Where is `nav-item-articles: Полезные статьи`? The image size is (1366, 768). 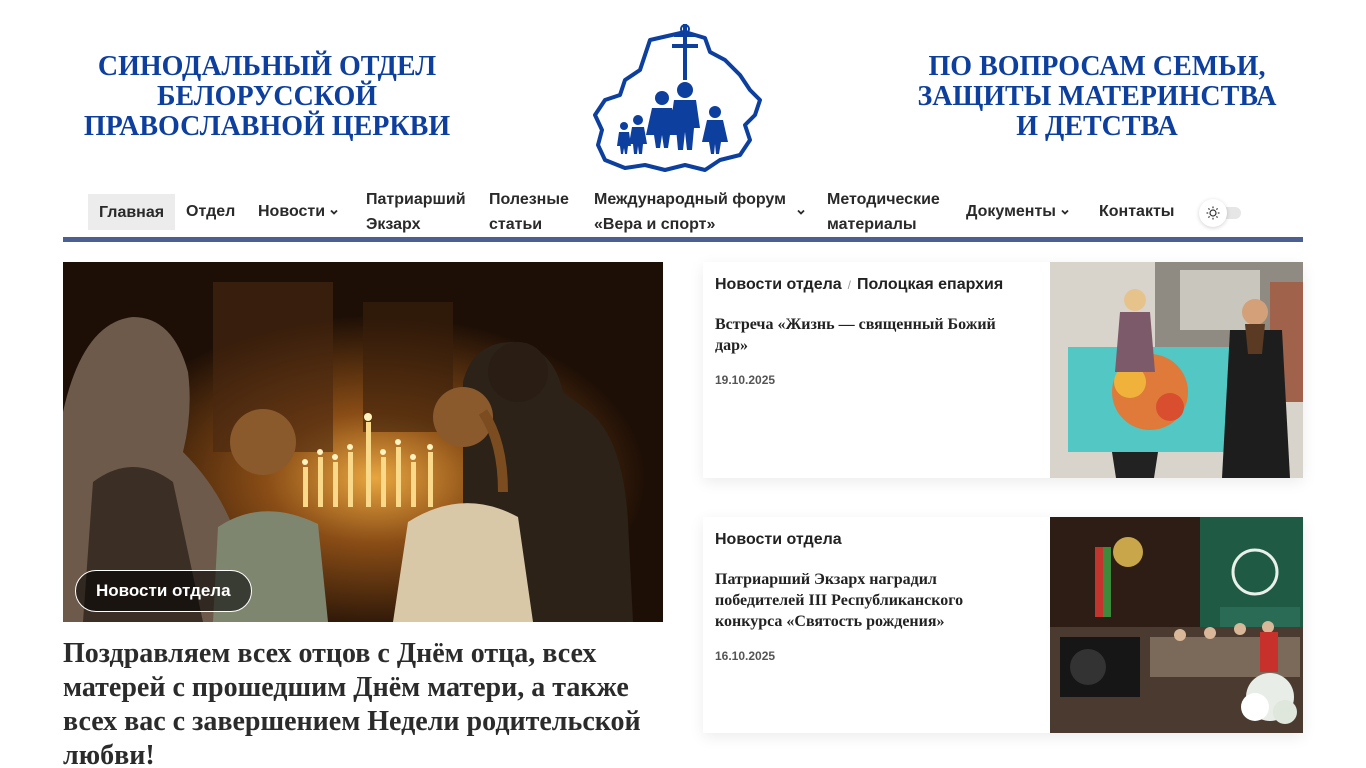 nav-item-articles: Полезные статьи is located at coordinates (529, 212).